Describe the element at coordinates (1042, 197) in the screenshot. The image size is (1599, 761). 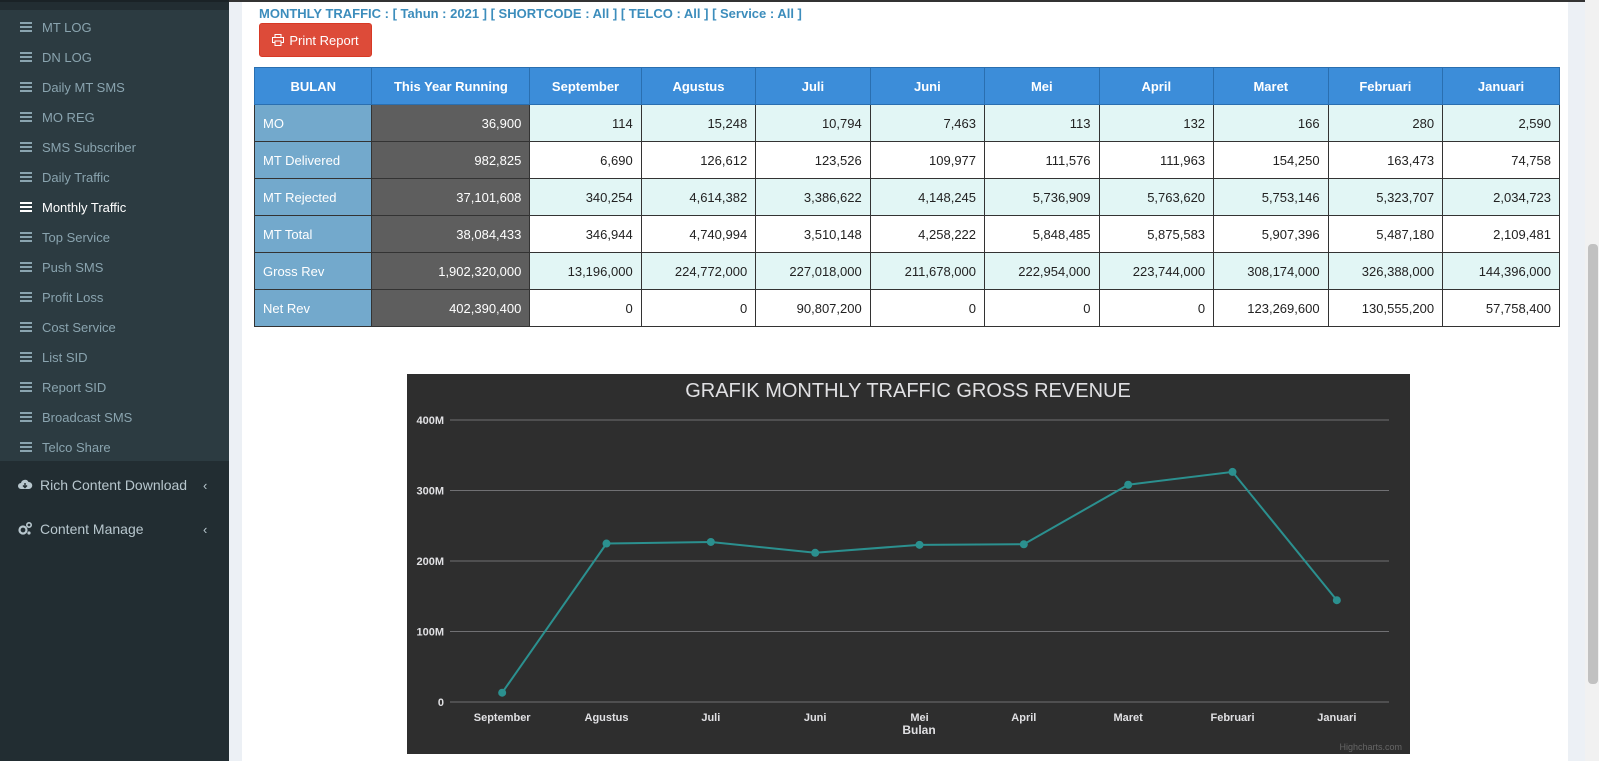
I see `table-cell: 5,736,909` at that location.